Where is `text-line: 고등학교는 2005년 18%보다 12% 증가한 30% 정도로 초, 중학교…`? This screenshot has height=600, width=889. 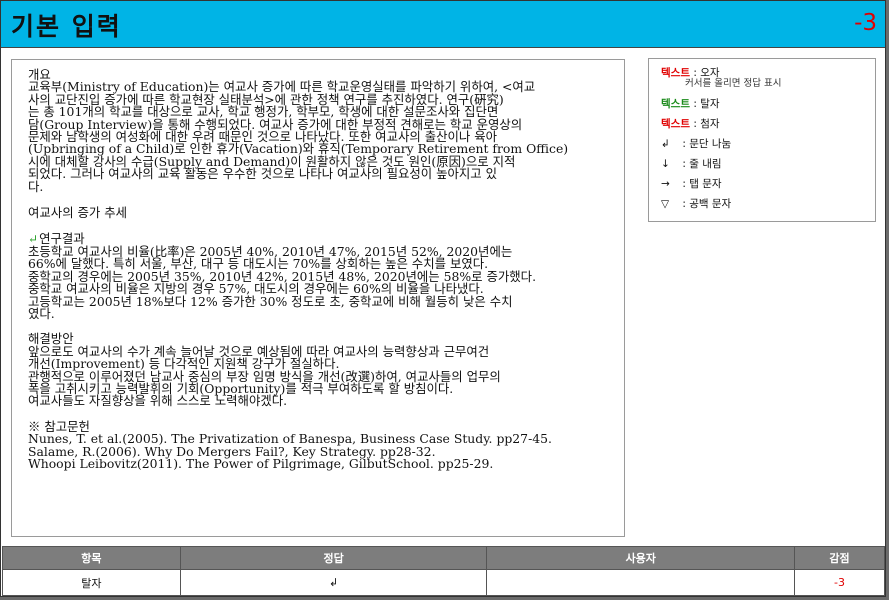
text-line: 고등학교는 2005년 18%보다 12% 증가한 30% 정도로 초, 중학교… is located at coordinates (270, 301).